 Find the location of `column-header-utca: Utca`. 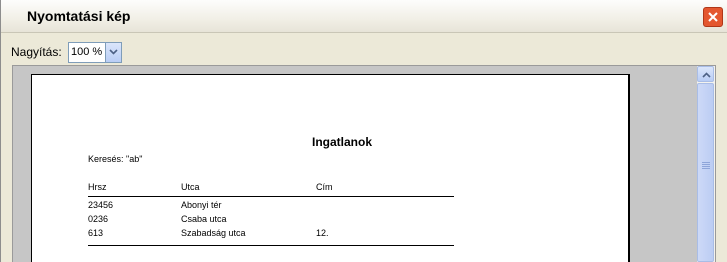

column-header-utca: Utca is located at coordinates (190, 187).